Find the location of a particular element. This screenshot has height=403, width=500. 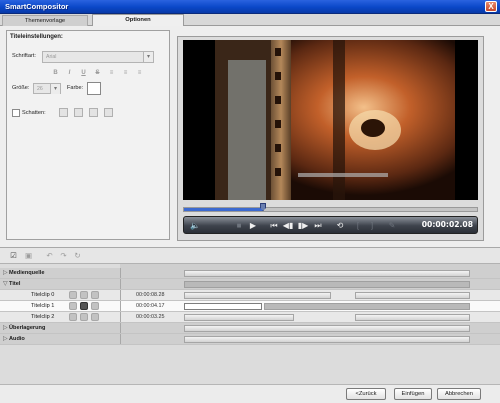

undo-icon: ↶ is located at coordinates (49, 256).